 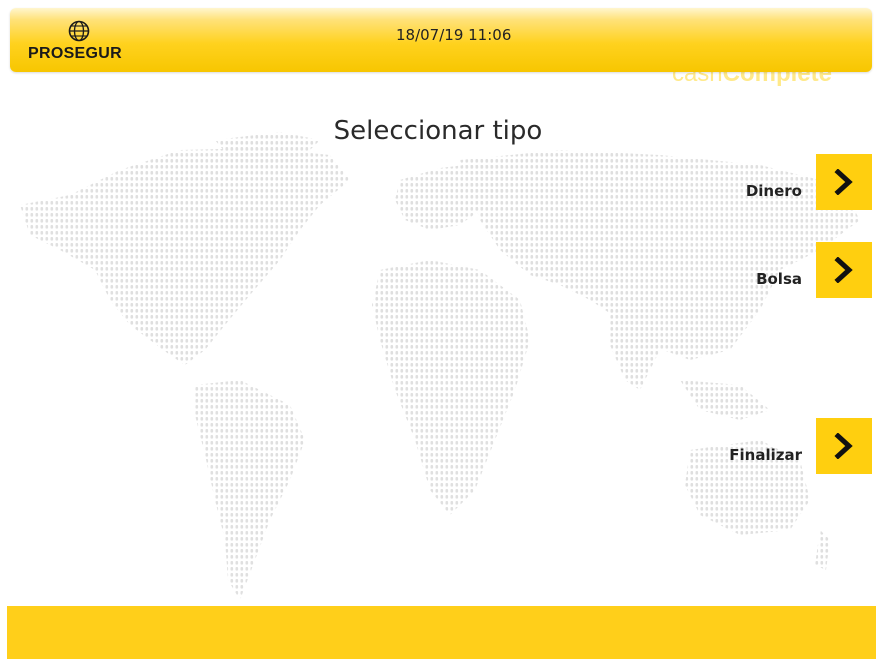 What do you see at coordinates (75, 53) in the screenshot?
I see `logo-text: PROSEGUR` at bounding box center [75, 53].